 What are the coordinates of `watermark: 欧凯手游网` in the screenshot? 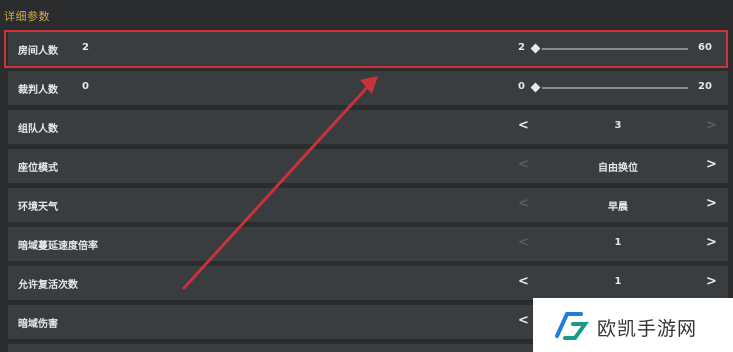 It's located at (633, 325).